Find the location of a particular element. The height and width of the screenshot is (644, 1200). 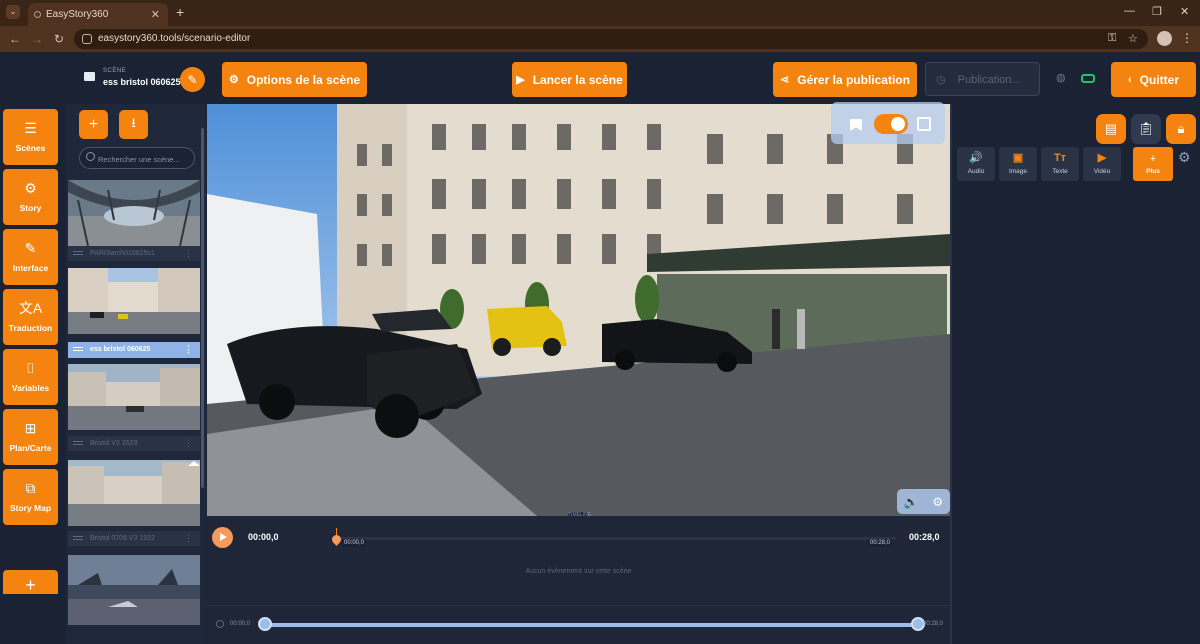

maximize-icon: ❐ is located at coordinates (1157, 11).